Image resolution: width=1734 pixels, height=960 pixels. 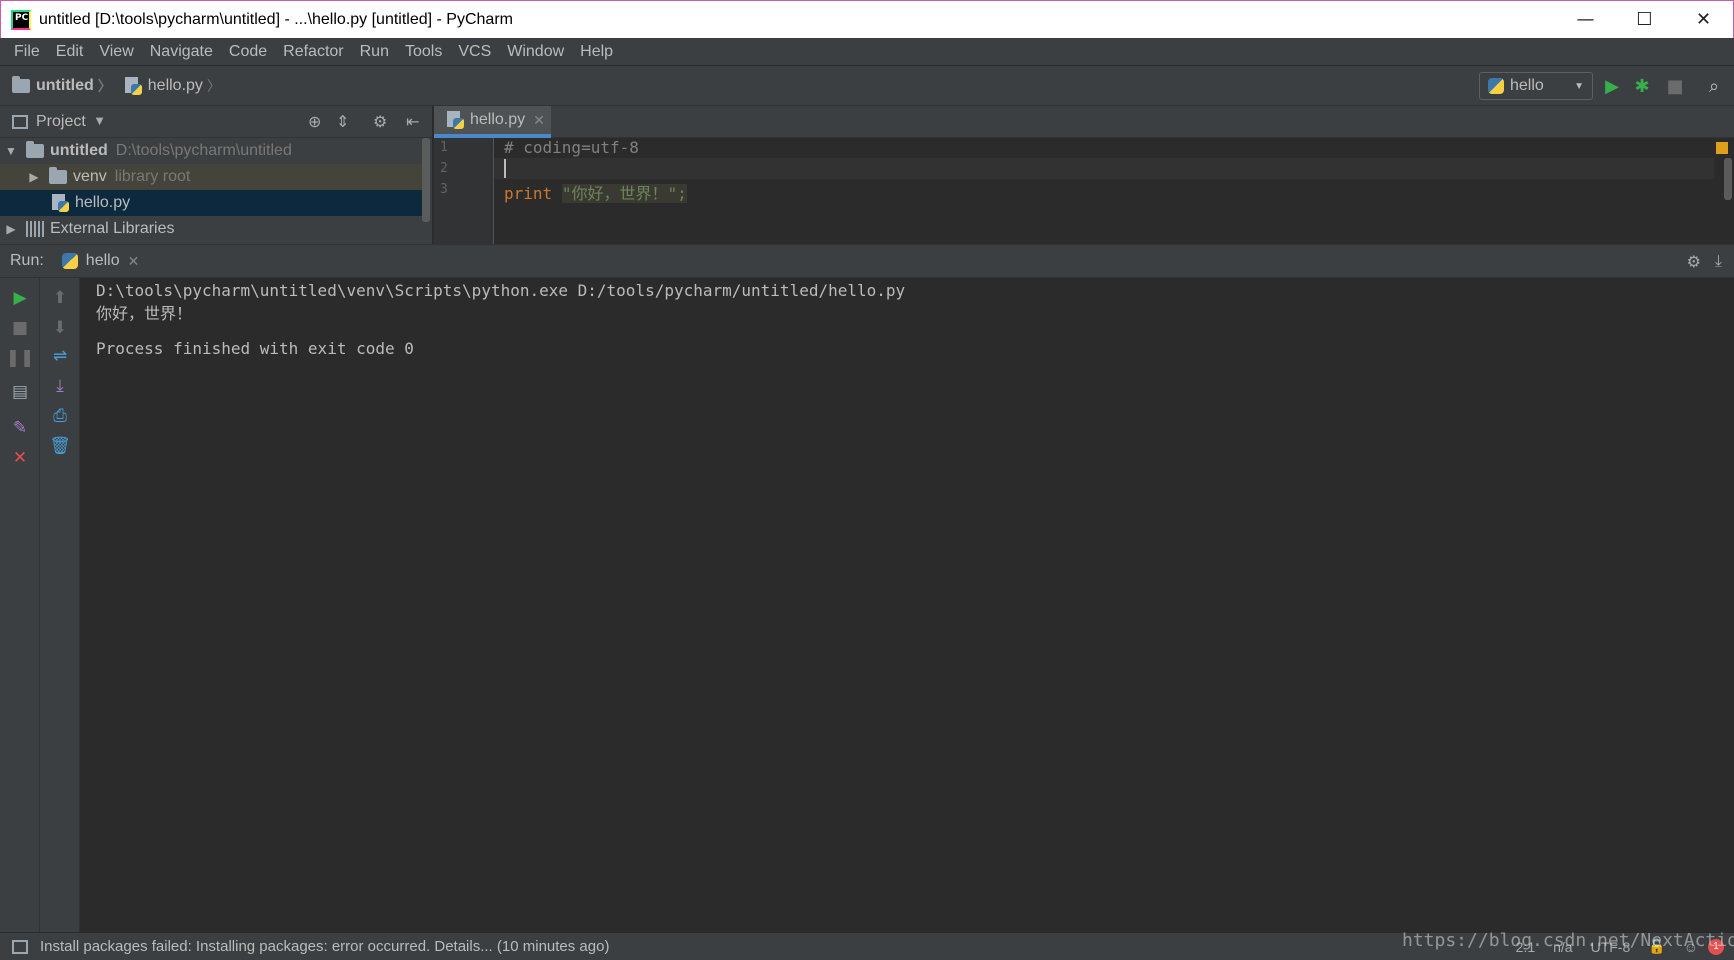 I want to click on code-string: "你好，世界！";, so click(x=624, y=193).